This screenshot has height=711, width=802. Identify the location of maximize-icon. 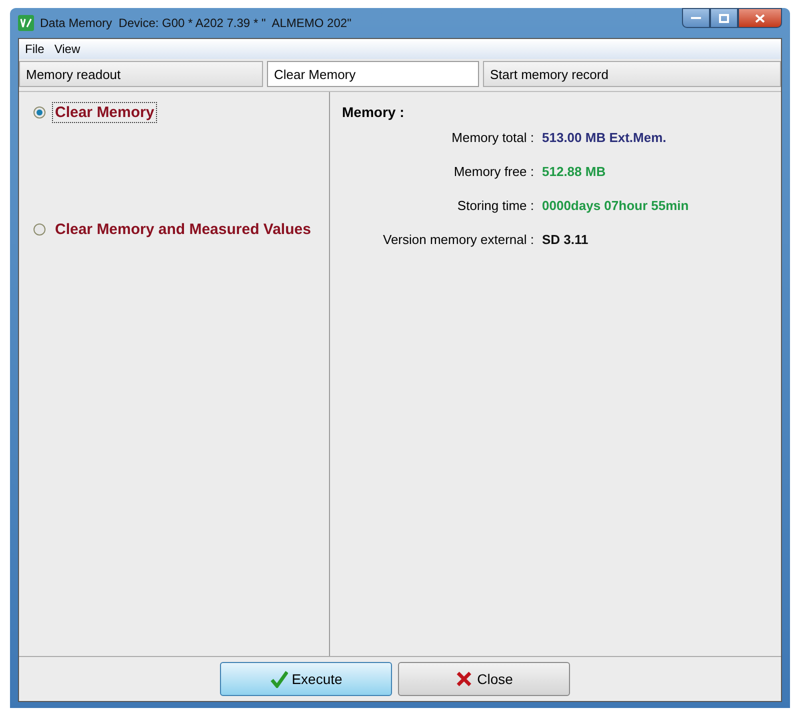
(724, 18).